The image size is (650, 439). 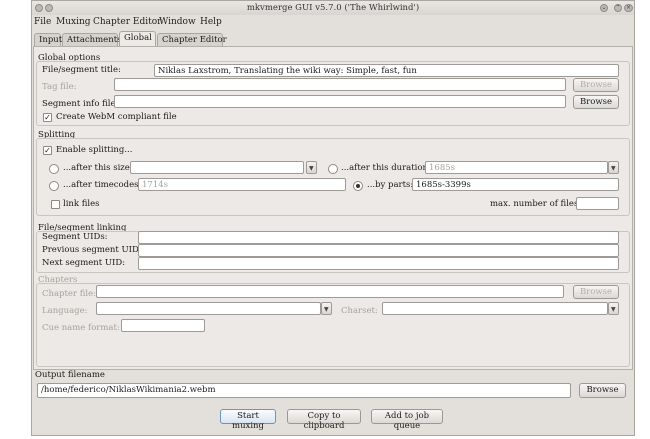 I want to click on tab-input: Input, so click(x=48, y=39).